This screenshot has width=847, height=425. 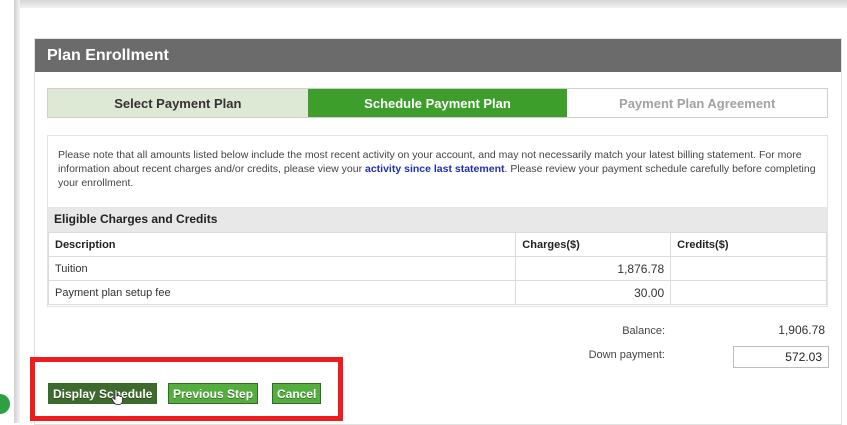 I want to click on table-row: Tuition 1,876.78, so click(x=437, y=268).